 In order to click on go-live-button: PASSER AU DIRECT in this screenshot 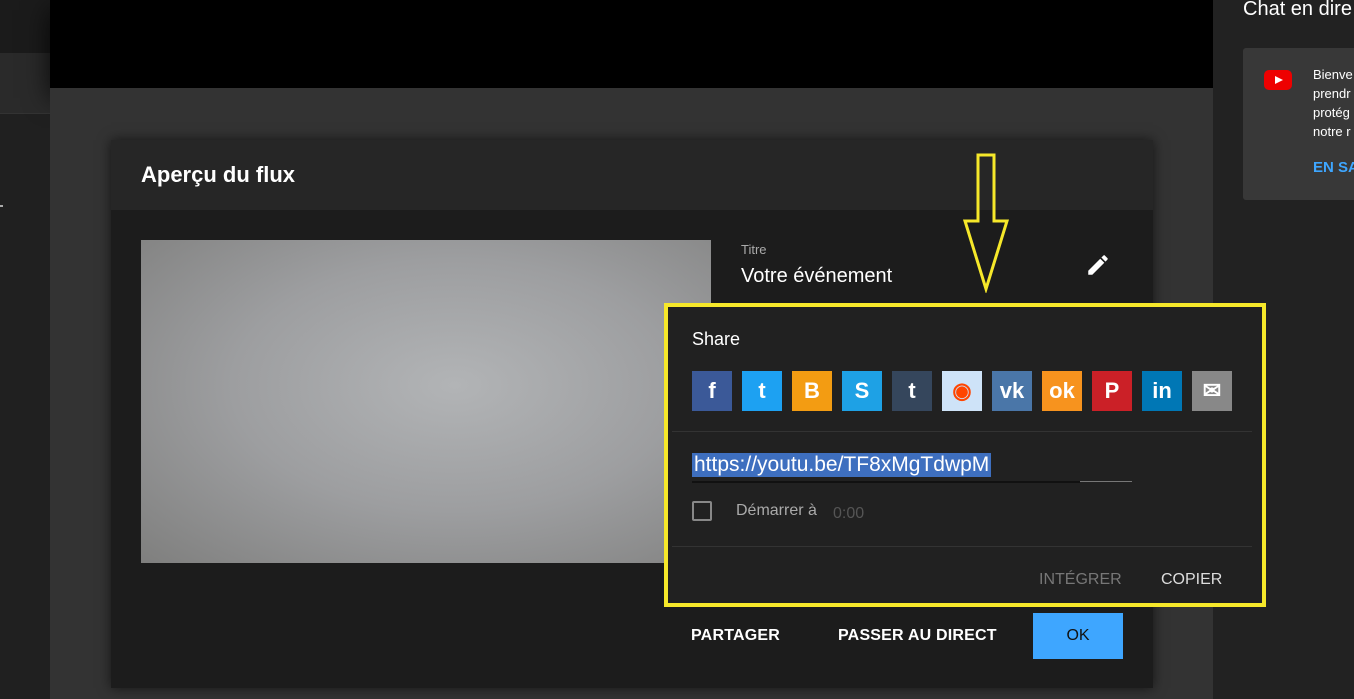, I will do `click(917, 636)`.